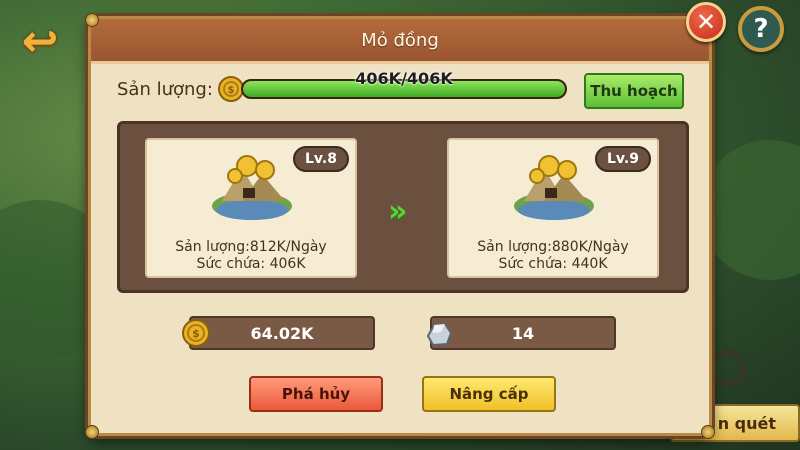 This screenshot has width=800, height=450. Describe the element at coordinates (750, 210) in the screenshot. I see `background-foliage` at that location.